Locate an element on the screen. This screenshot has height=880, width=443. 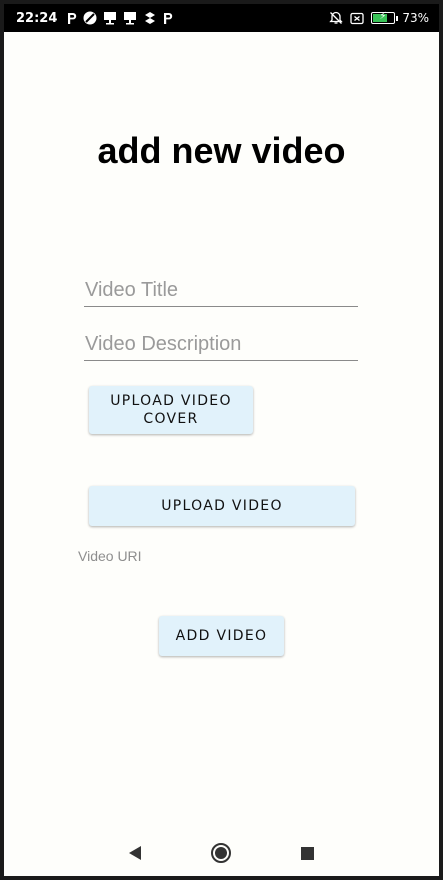
navigation-bar is located at coordinates (221, 853).